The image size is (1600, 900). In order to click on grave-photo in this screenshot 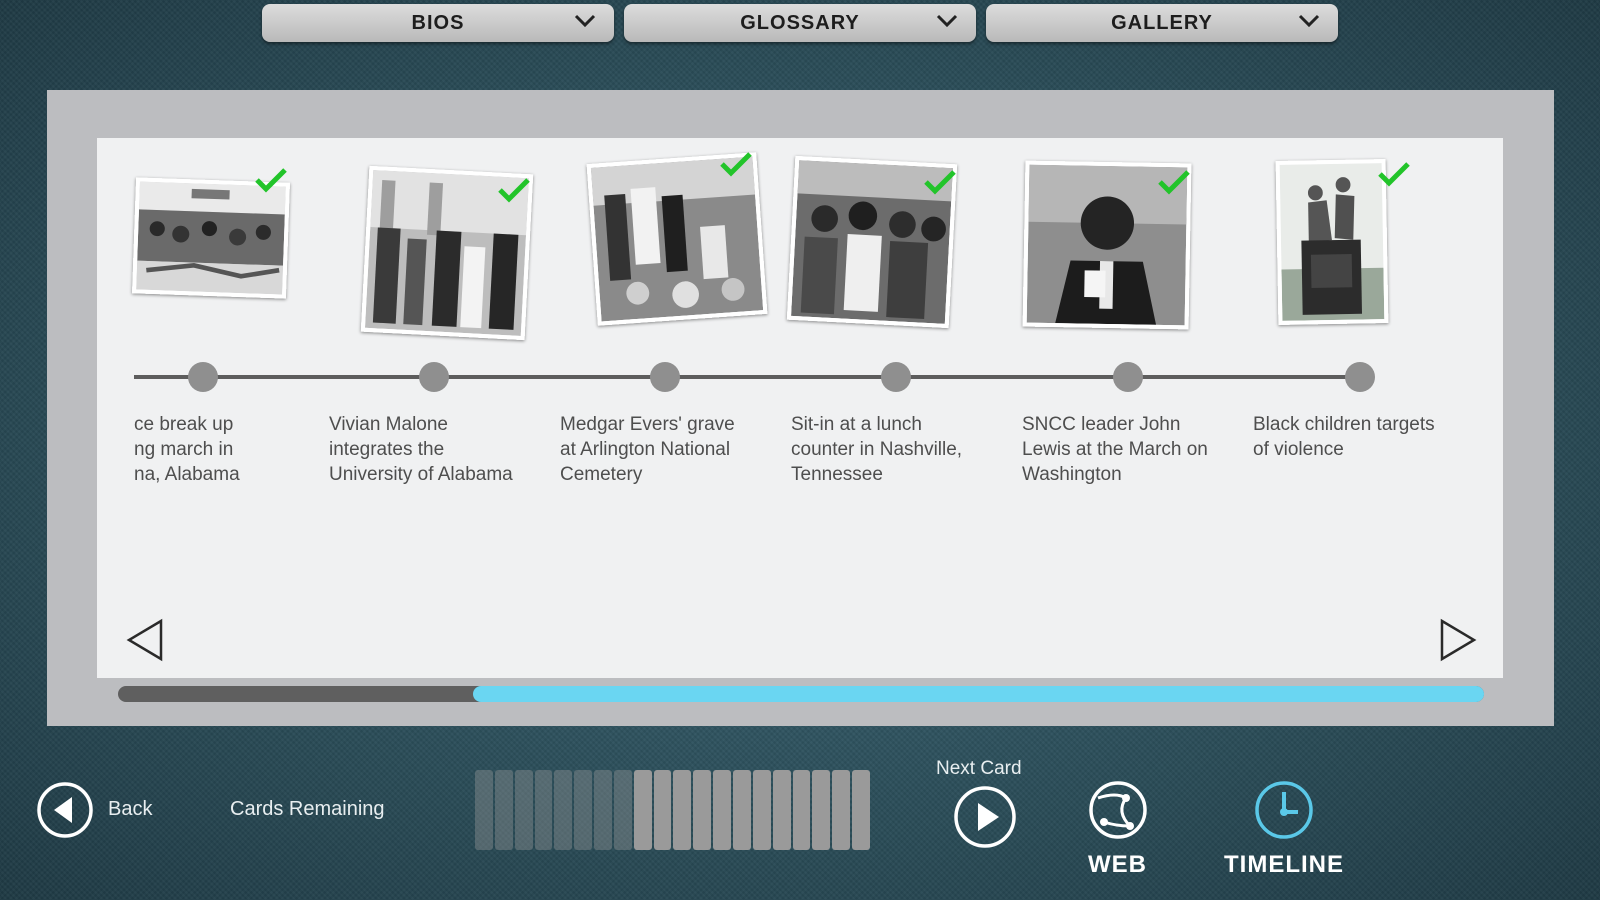, I will do `click(677, 239)`.